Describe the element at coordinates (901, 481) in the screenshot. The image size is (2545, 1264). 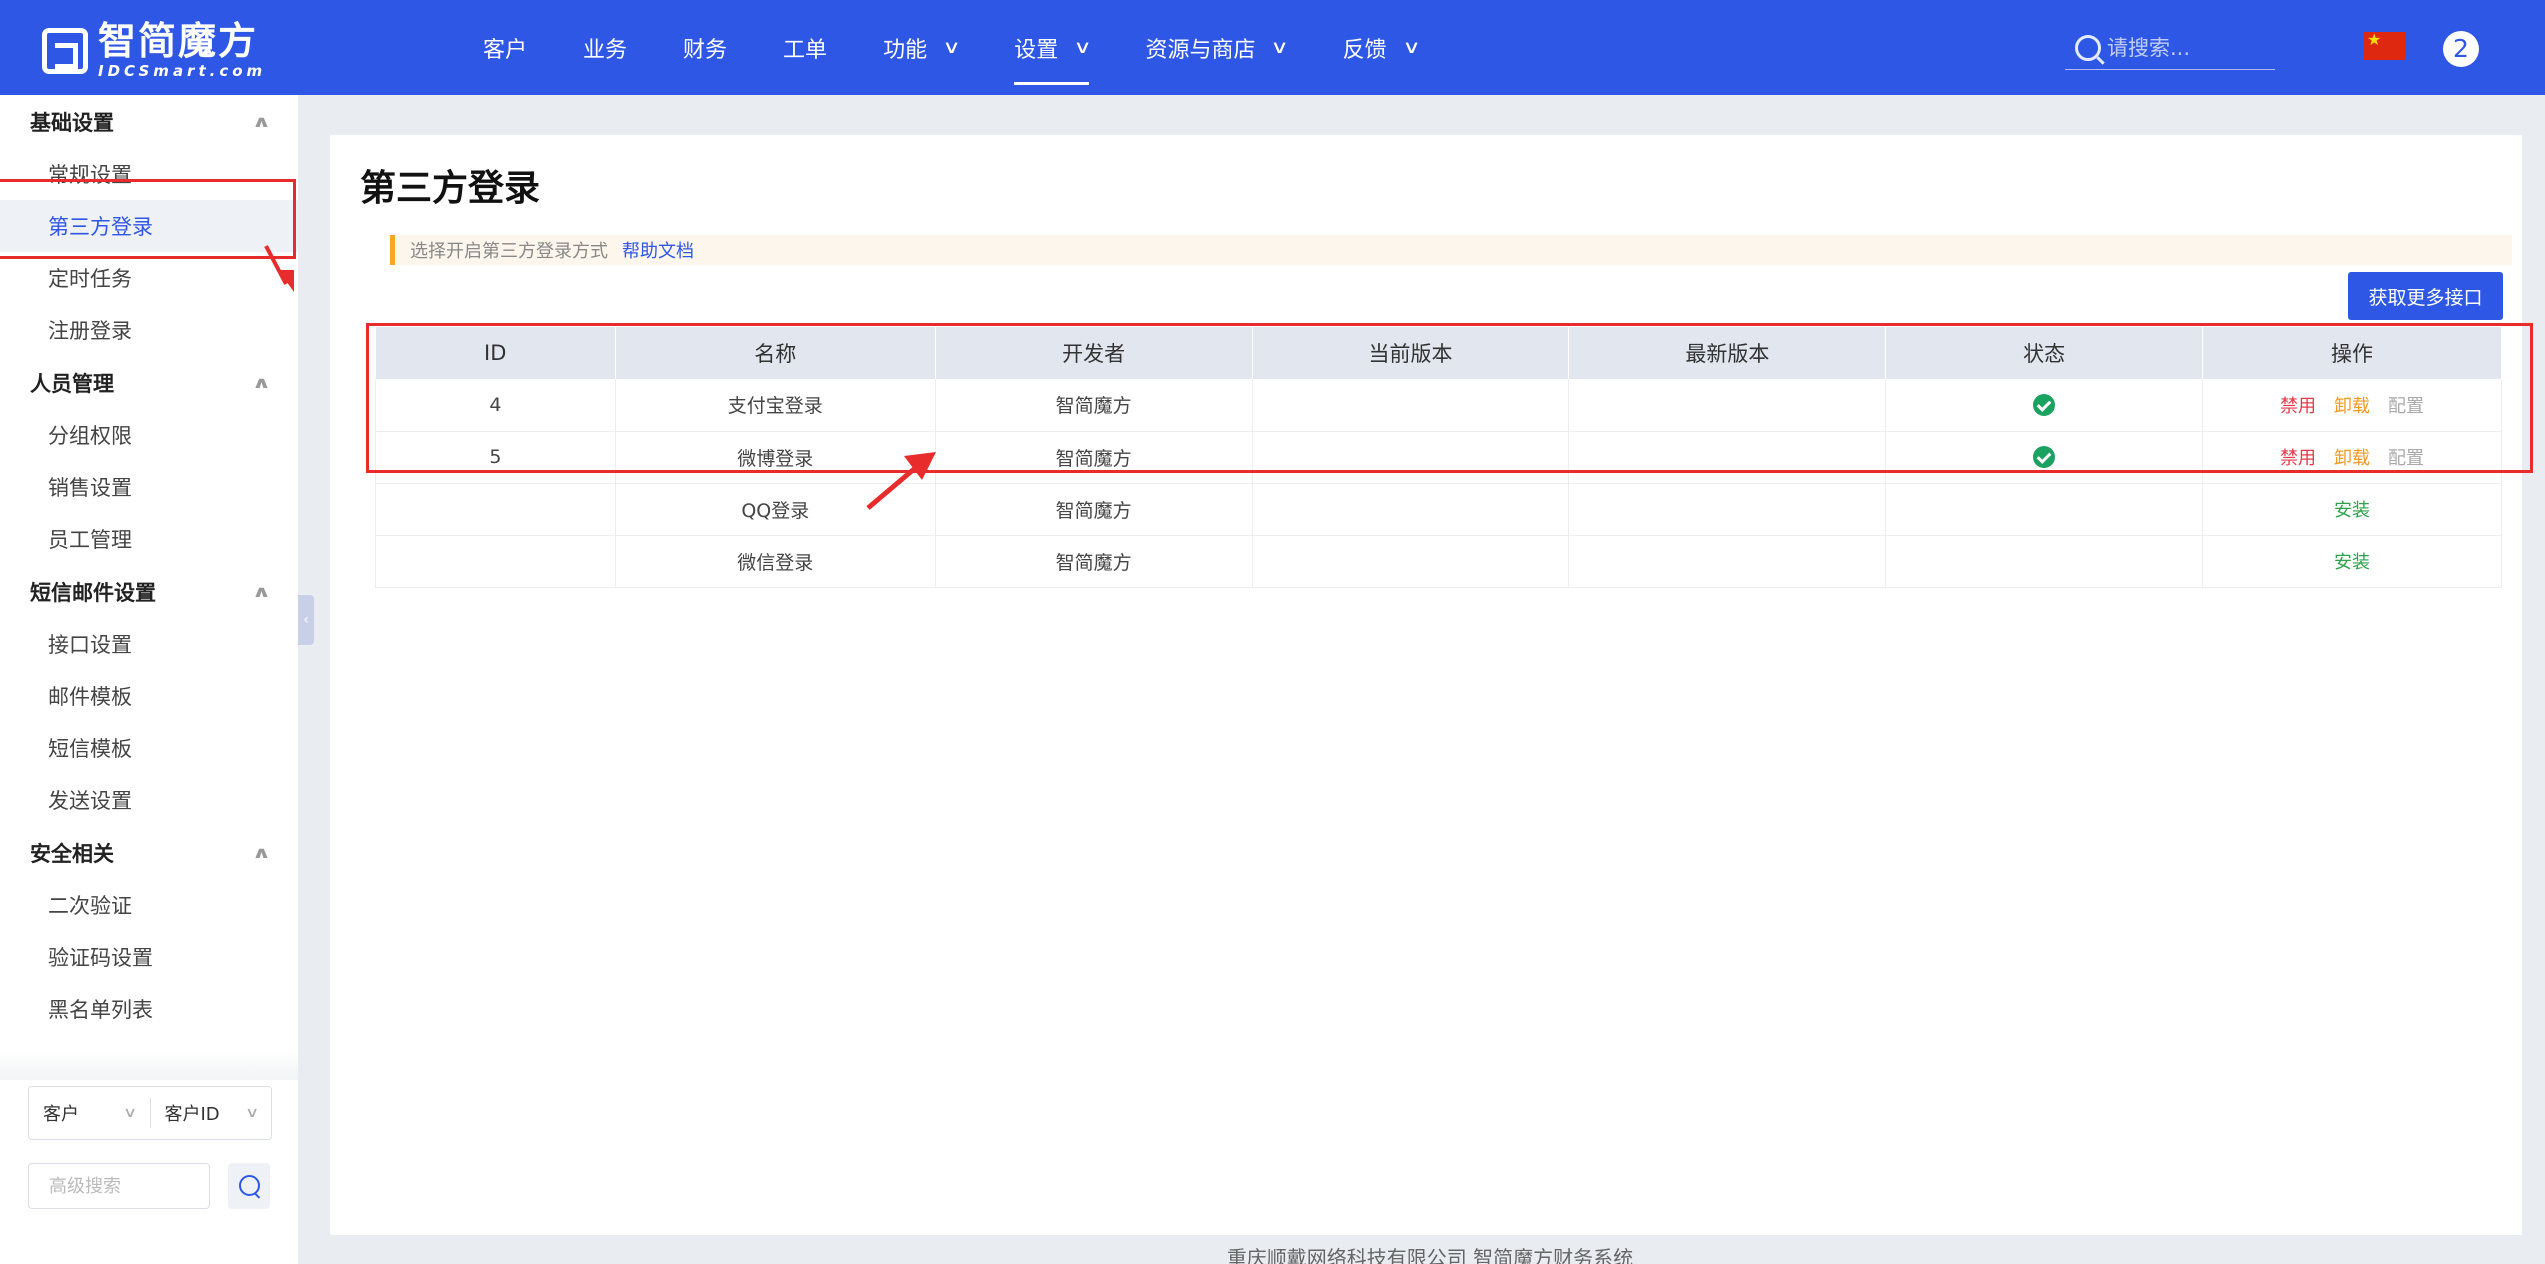
I see `annotation-arrow-table` at that location.